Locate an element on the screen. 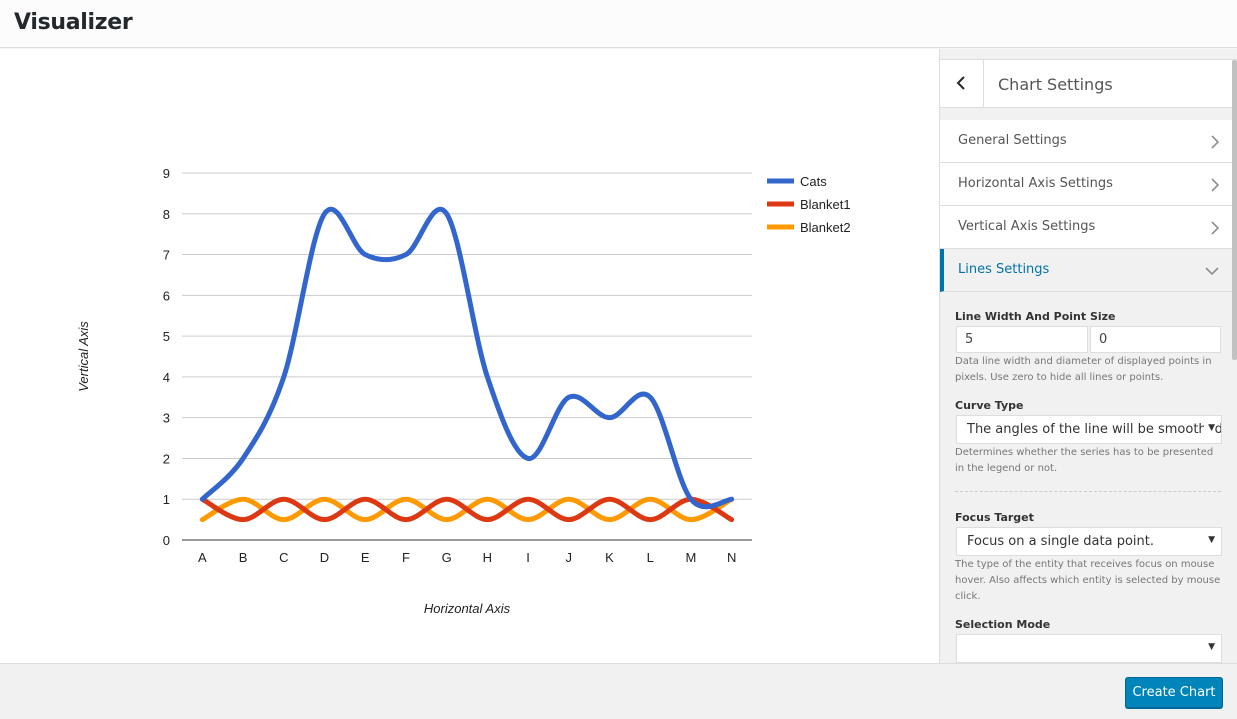 This screenshot has height=719, width=1237. chevron-down-icon is located at coordinates (1212, 271).